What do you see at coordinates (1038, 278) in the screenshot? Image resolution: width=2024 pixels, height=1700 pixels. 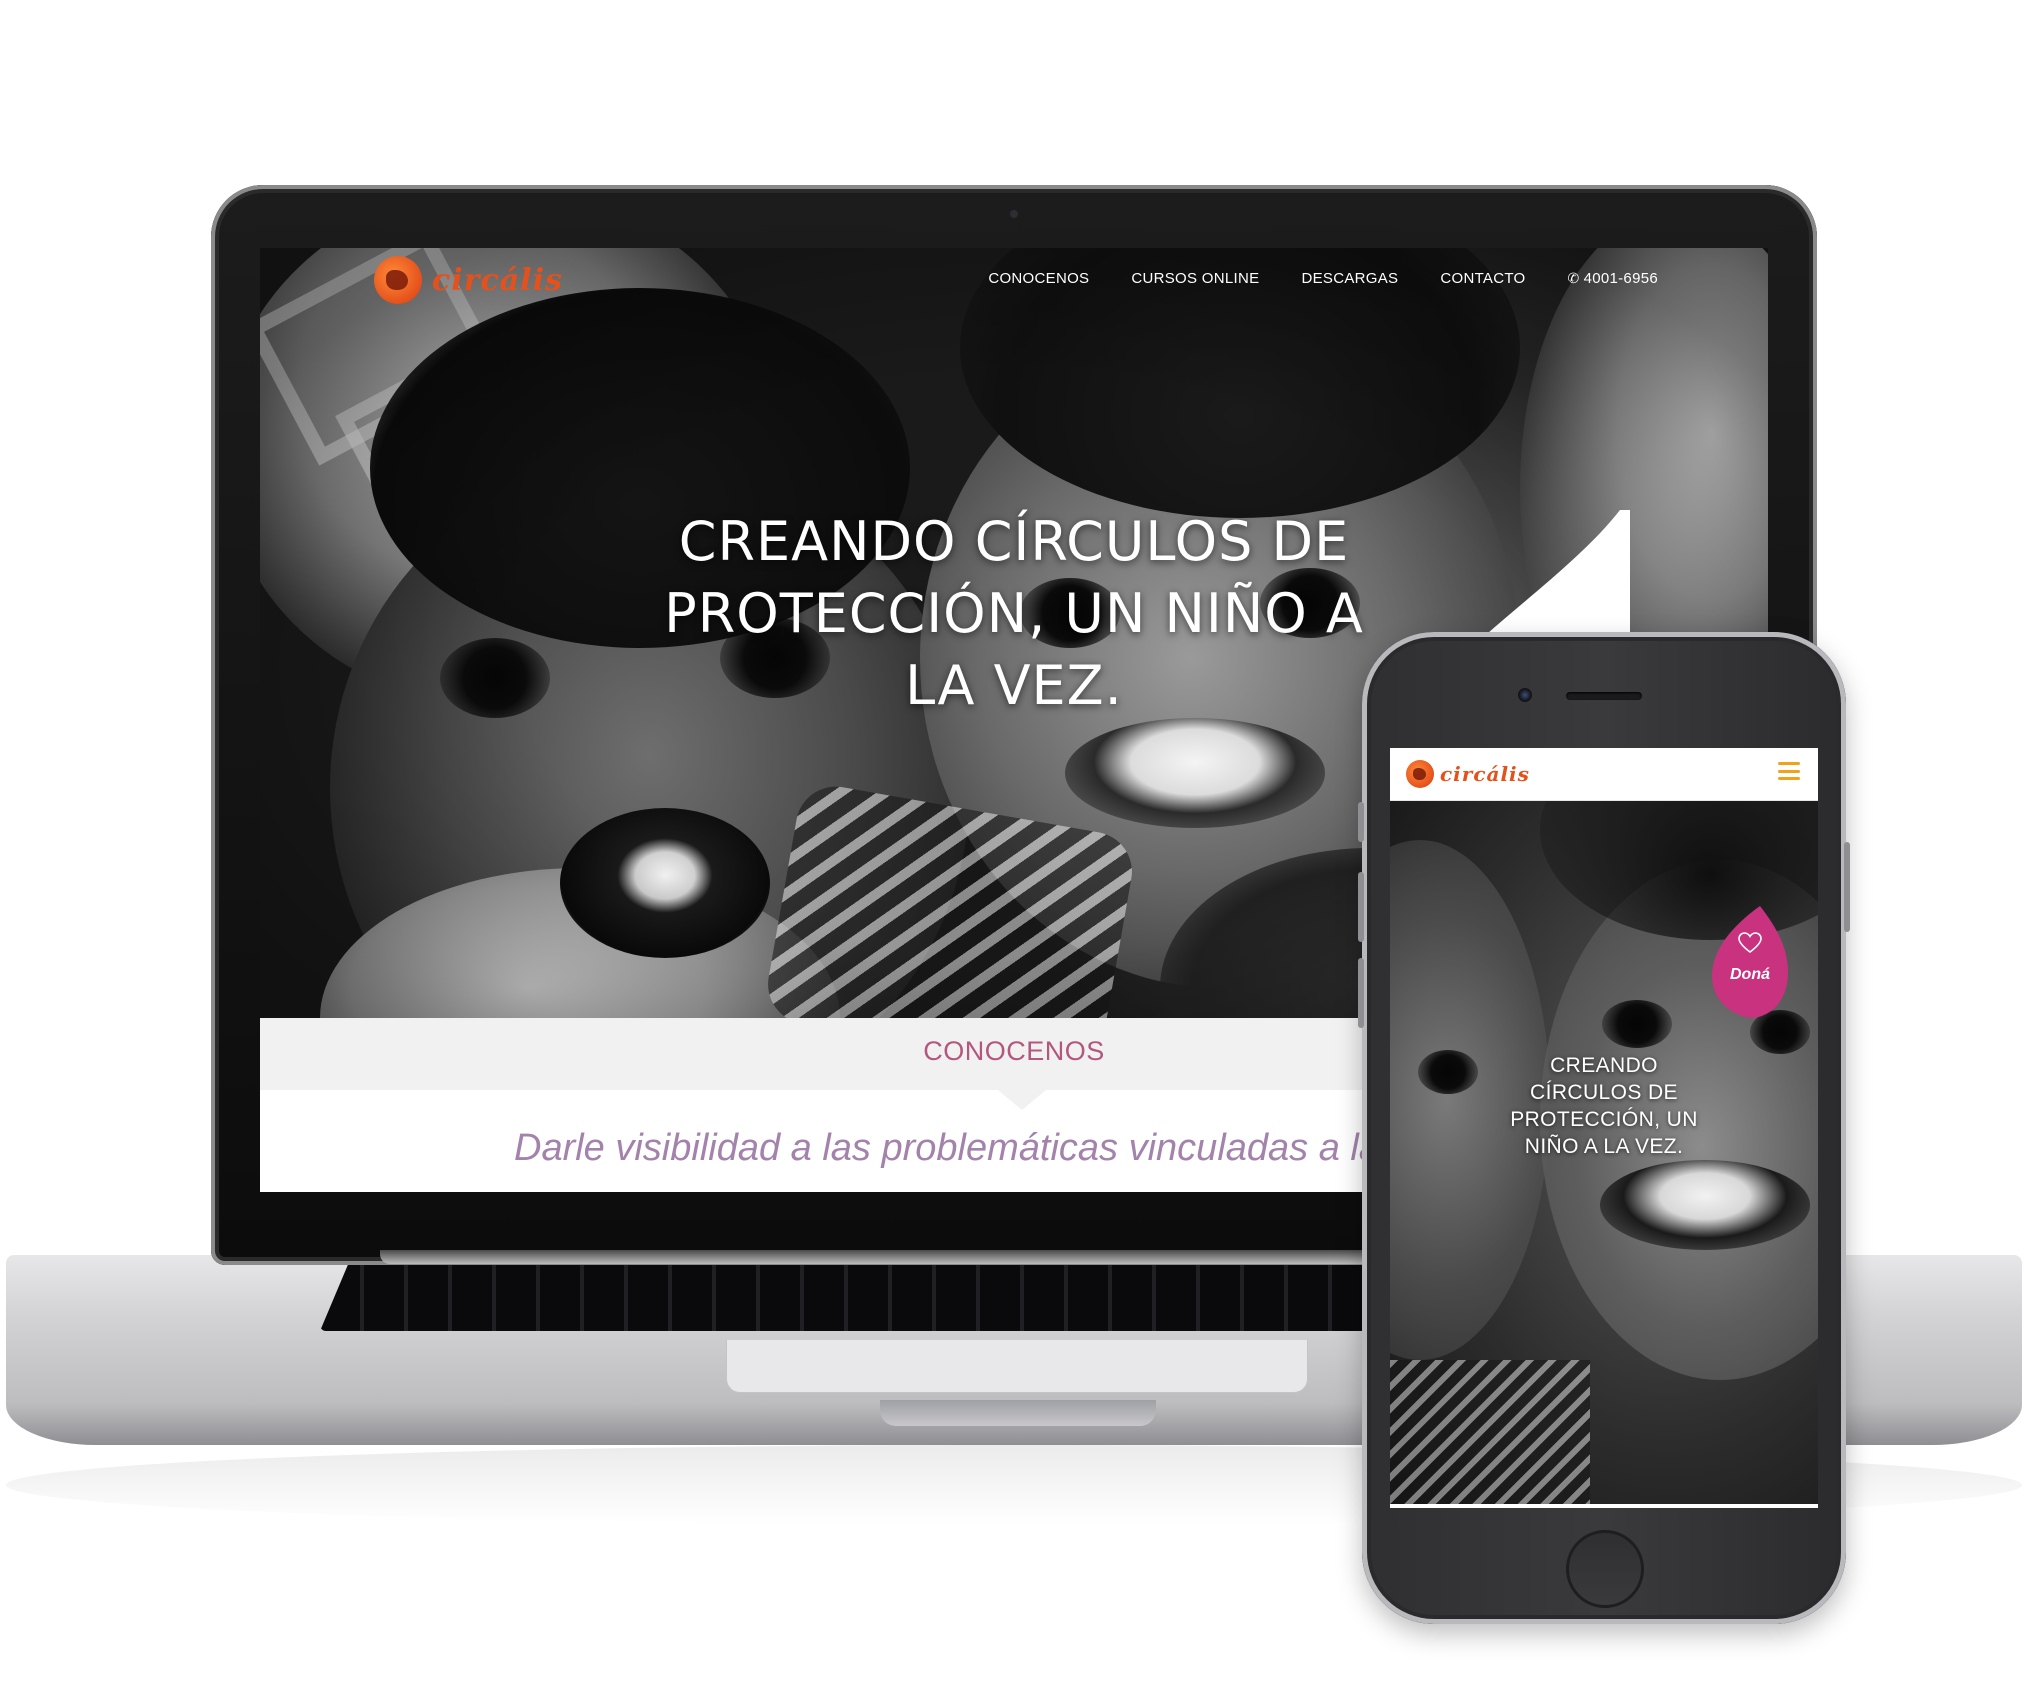 I see `nav-item-conocenos: CONOCENOS` at bounding box center [1038, 278].